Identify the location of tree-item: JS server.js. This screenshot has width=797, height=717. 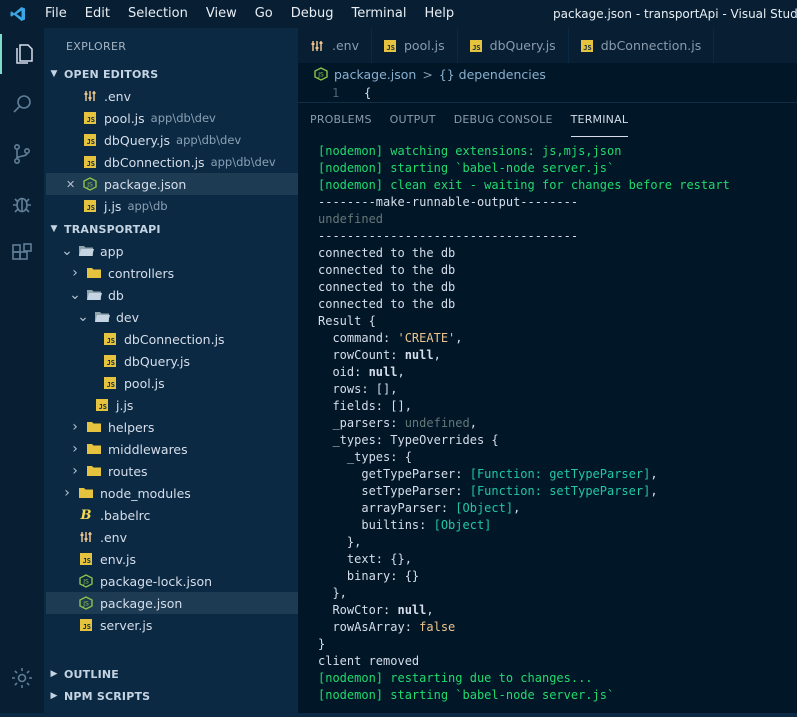
(172, 625).